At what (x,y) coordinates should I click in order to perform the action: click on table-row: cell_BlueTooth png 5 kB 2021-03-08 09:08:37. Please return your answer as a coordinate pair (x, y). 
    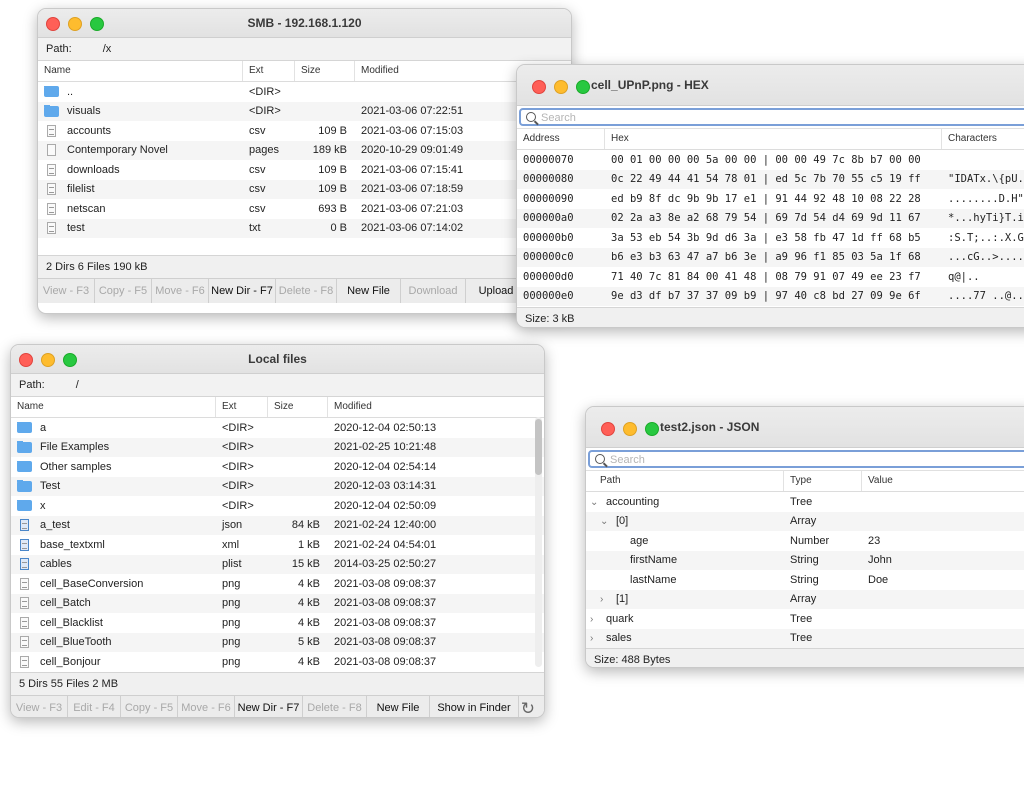
    Looking at the image, I should click on (277, 642).